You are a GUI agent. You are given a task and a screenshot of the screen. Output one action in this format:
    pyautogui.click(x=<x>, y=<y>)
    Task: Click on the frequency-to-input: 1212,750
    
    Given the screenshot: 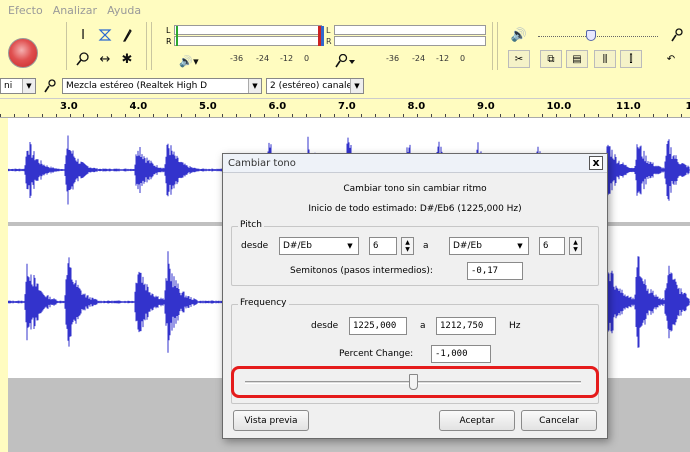 What is the action you would take?
    pyautogui.click(x=466, y=326)
    